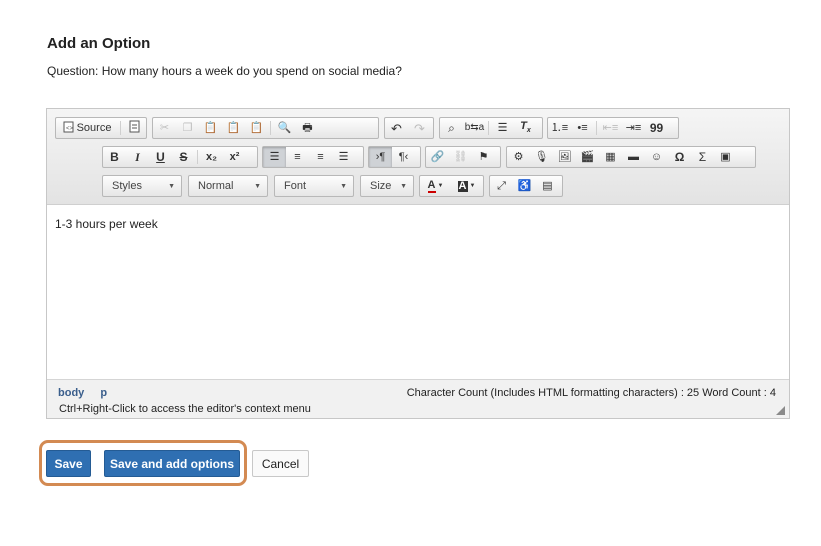 The height and width of the screenshot is (546, 821). I want to click on accessibility-icon: ♿, so click(524, 185).